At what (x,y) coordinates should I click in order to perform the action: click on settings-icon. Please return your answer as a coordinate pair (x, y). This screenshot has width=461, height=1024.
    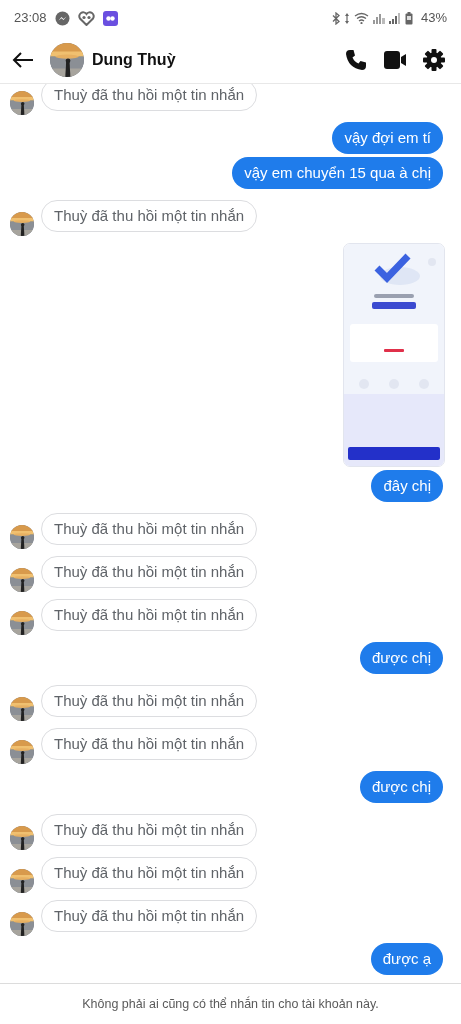
    Looking at the image, I should click on (434, 59).